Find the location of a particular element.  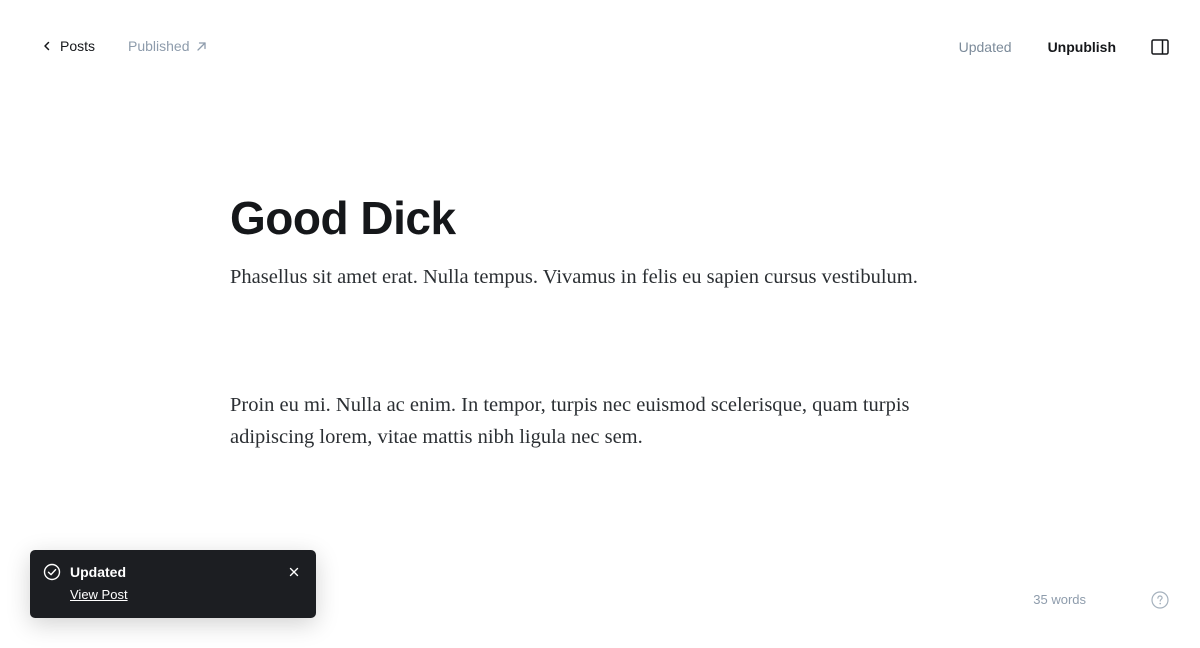

sidebar-panel-icon is located at coordinates (1160, 47).